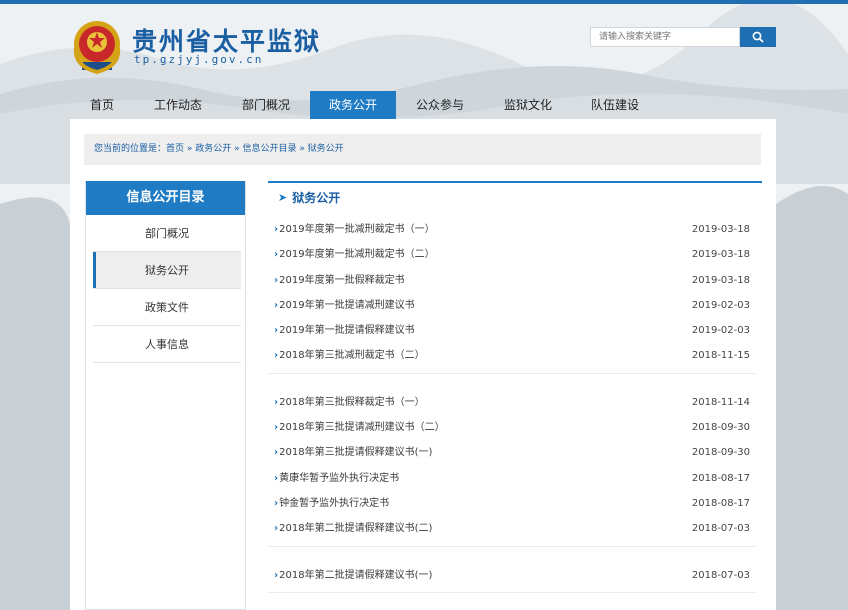 The width and height of the screenshot is (848, 610). What do you see at coordinates (422, 149) in the screenshot?
I see `breadcrumb: 您当前的位置是：首页 » 政务公开 » 信息公开目录 » 狱务公开` at bounding box center [422, 149].